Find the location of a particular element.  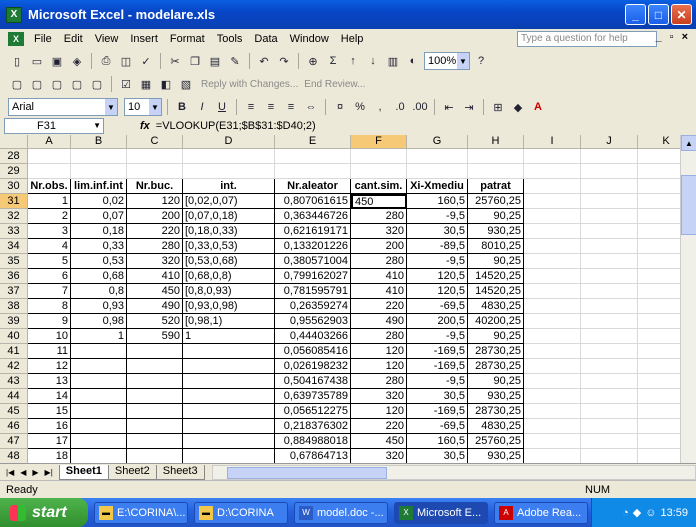

doc-restore-button: ▫ is located at coordinates (672, 37).